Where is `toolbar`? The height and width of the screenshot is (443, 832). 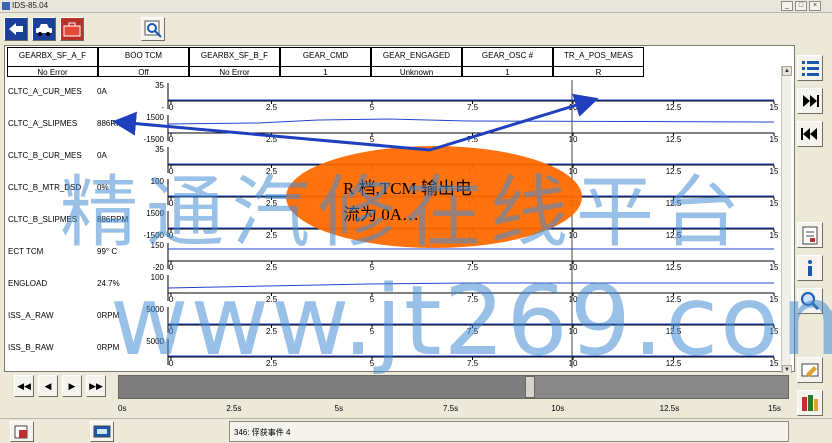 toolbar is located at coordinates (416, 29).